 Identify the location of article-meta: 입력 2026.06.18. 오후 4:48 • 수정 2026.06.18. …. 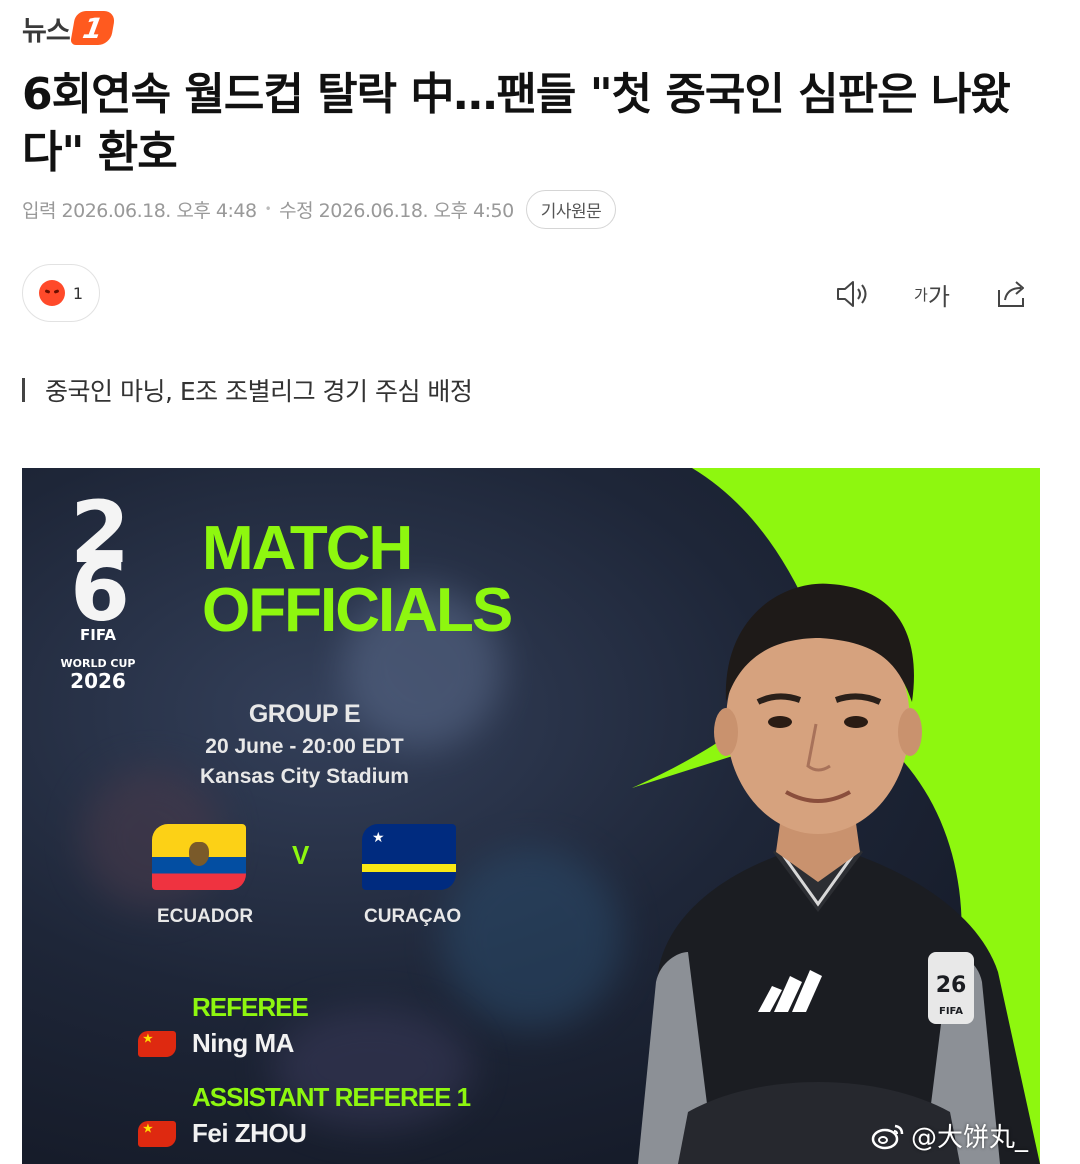
(319, 209).